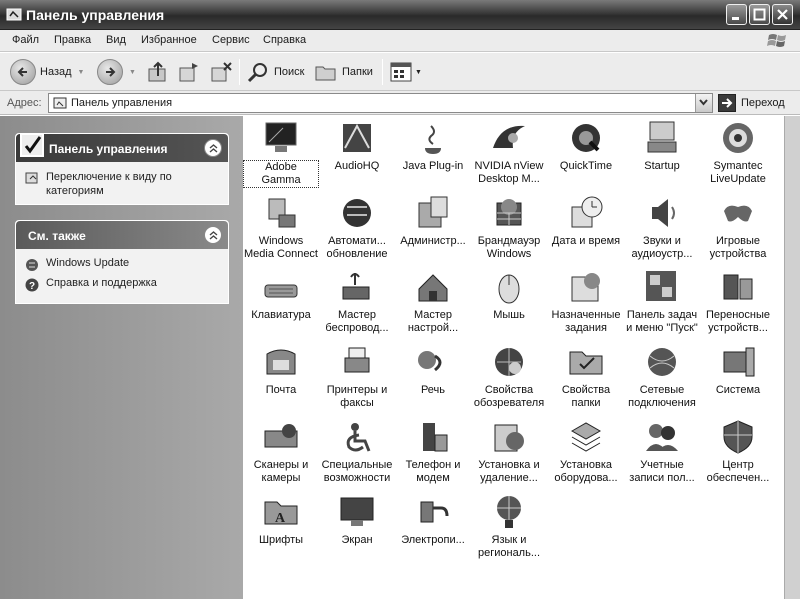 This screenshot has height=599, width=800. I want to click on control-panel-item-startup: Startup, so click(662, 145).